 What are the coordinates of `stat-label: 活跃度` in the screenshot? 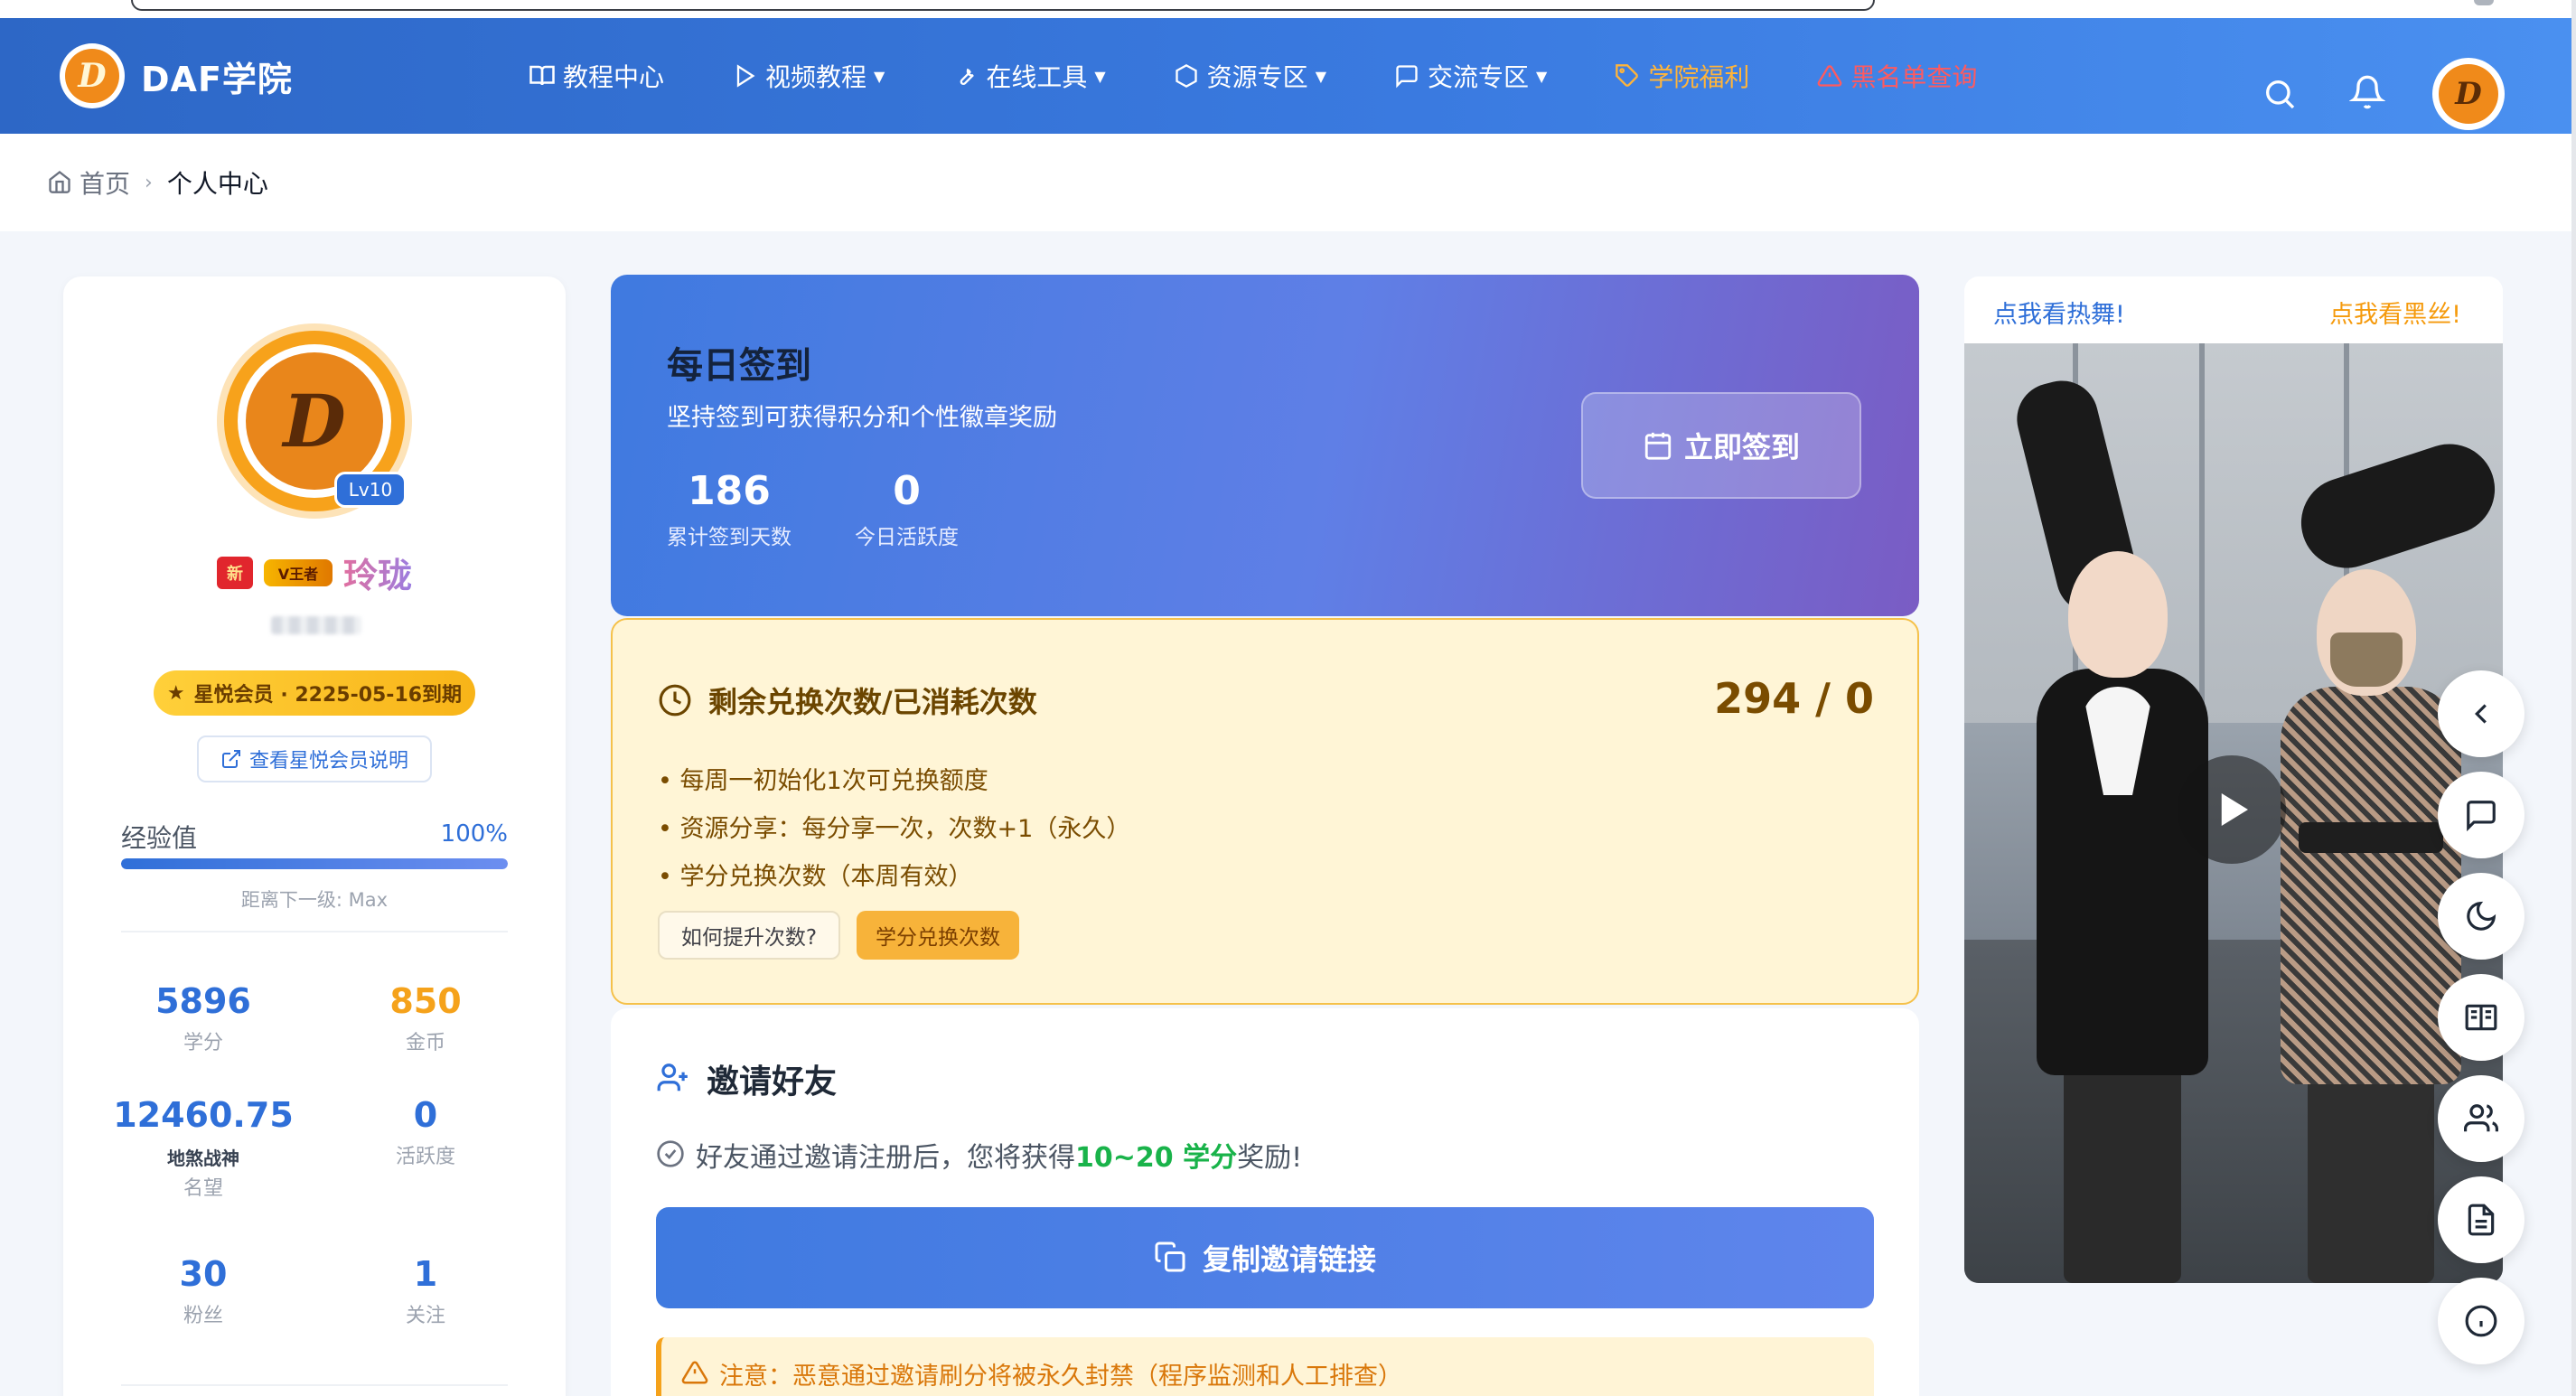 It's located at (425, 1157).